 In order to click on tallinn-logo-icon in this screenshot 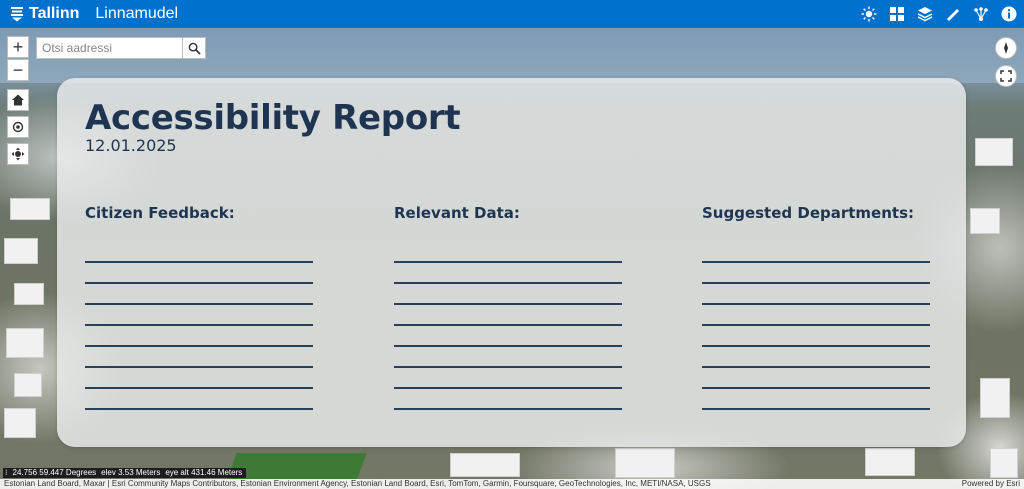, I will do `click(17, 14)`.